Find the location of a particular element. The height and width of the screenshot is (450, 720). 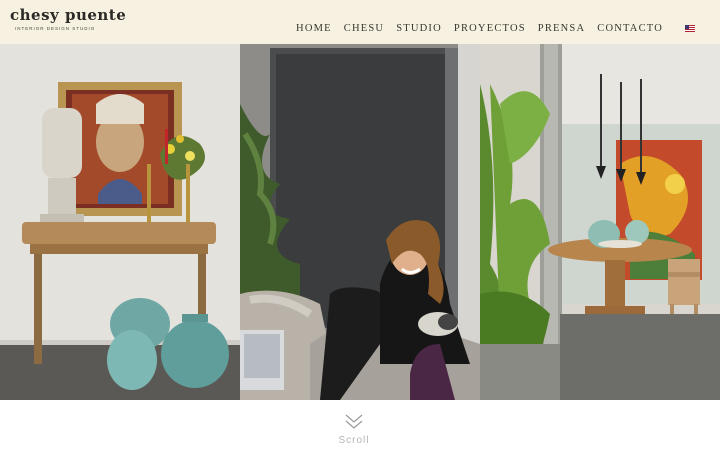

nav-home: HOME is located at coordinates (314, 29).